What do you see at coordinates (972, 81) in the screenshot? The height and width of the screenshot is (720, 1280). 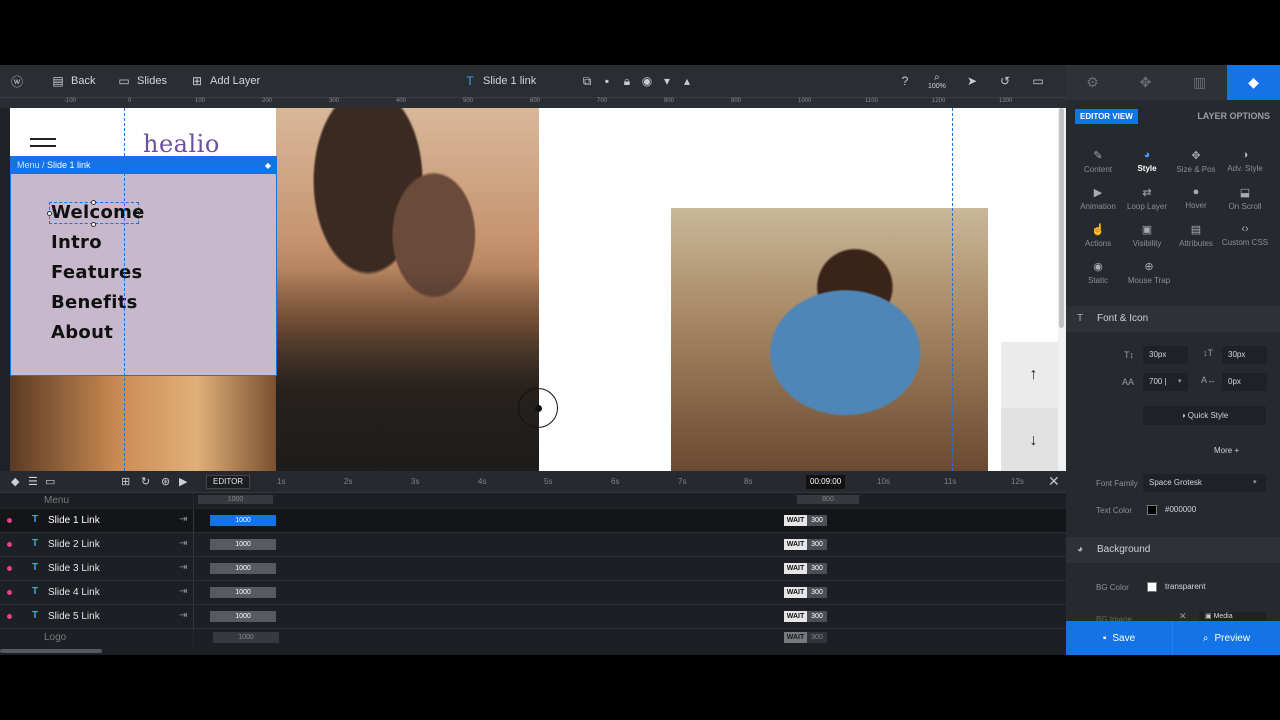 I see `cursor-button: ➤` at bounding box center [972, 81].